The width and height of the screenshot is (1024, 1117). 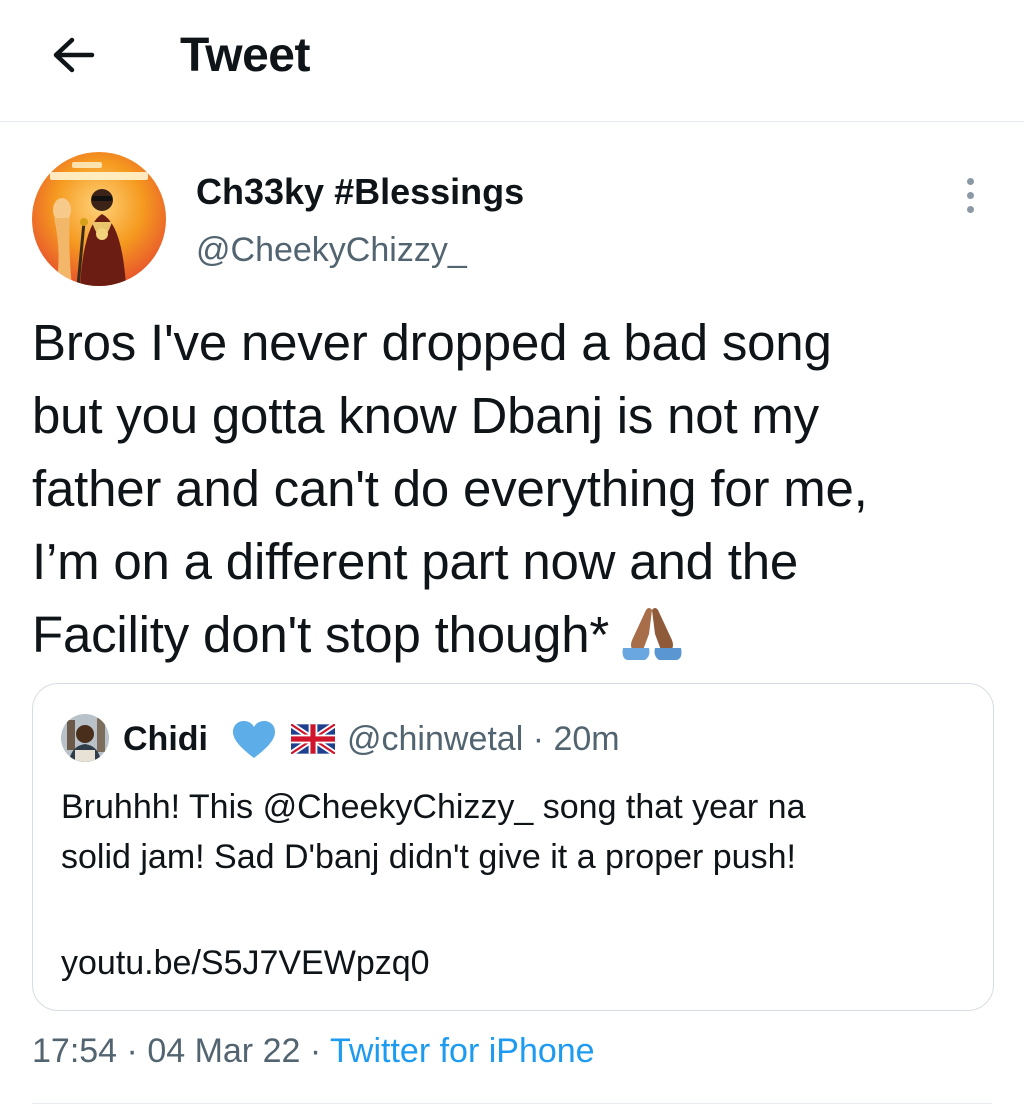 I want to click on tweet-text-line: father and can't do everything for me,, so click(x=450, y=488).